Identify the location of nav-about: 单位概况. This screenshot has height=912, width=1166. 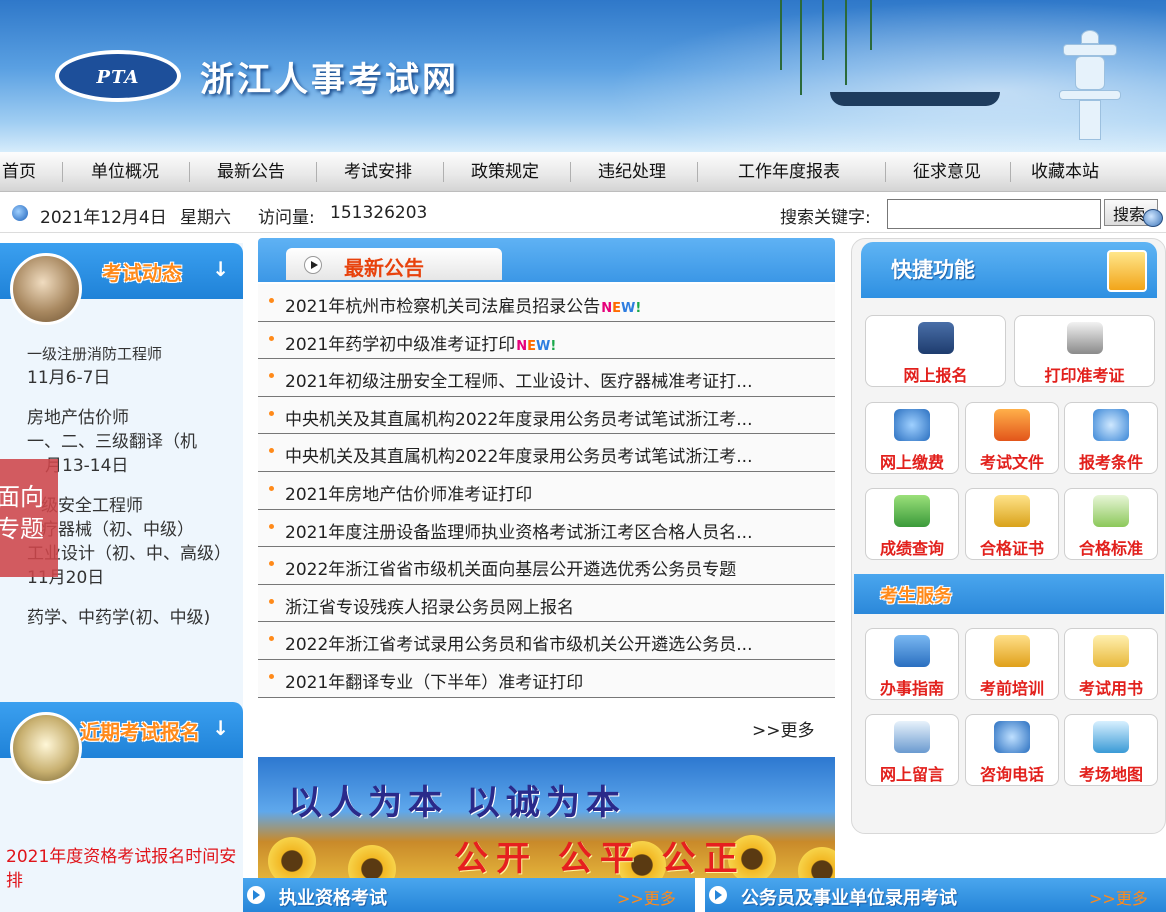
(125, 172).